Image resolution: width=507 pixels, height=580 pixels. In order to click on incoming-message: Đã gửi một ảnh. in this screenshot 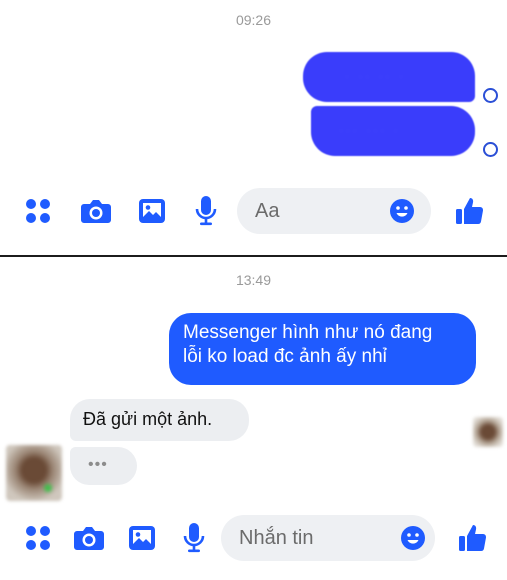, I will do `click(159, 420)`.